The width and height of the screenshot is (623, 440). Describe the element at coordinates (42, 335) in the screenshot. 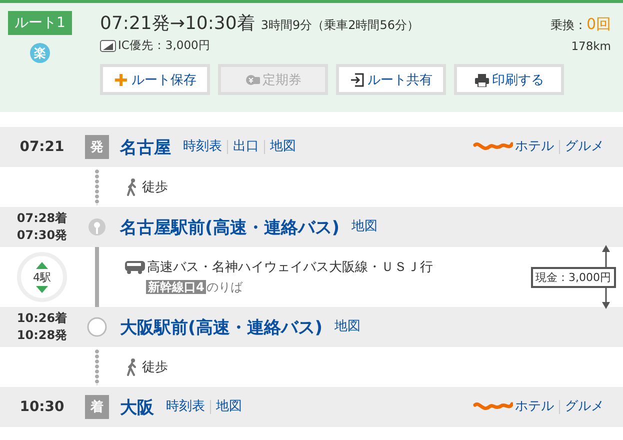

I see `time-text: 10:28発` at that location.